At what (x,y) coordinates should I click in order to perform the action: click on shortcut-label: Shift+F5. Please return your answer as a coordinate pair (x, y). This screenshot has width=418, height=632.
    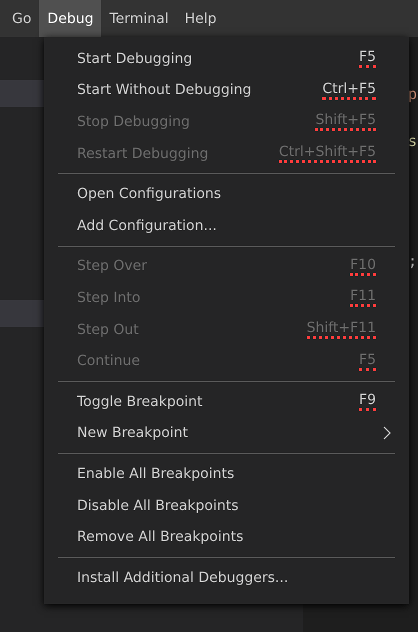
    Looking at the image, I should click on (345, 122).